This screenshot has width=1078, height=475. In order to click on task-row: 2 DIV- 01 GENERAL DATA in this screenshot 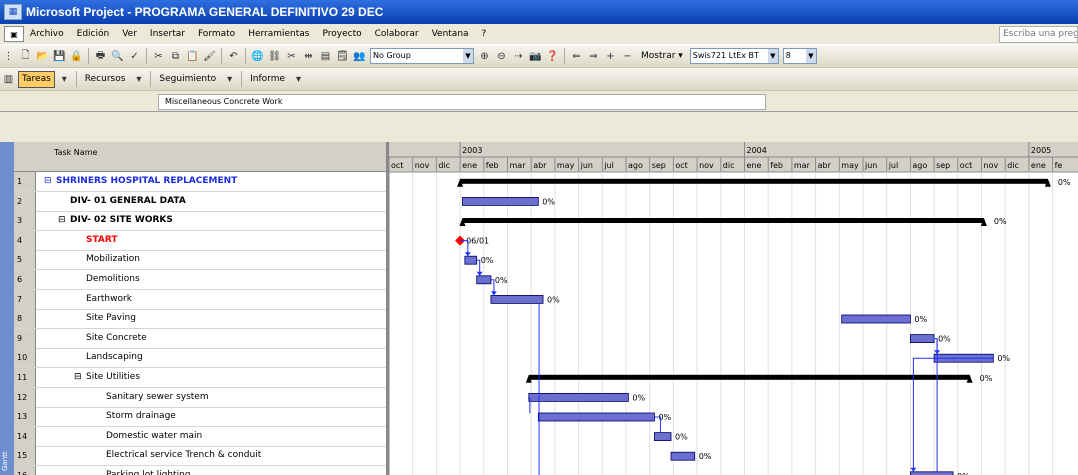, I will do `click(201, 201)`.